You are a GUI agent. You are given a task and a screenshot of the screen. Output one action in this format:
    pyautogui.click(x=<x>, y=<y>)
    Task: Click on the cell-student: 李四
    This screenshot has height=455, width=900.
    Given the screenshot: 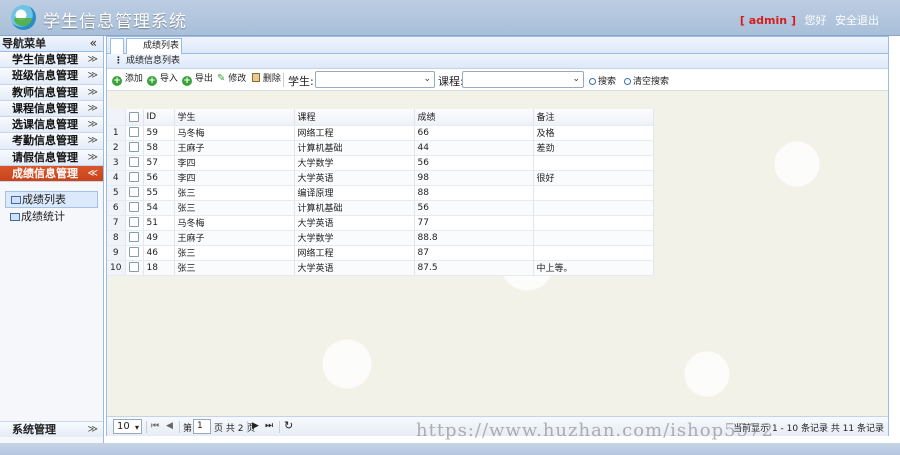 What is the action you would take?
    pyautogui.click(x=234, y=163)
    